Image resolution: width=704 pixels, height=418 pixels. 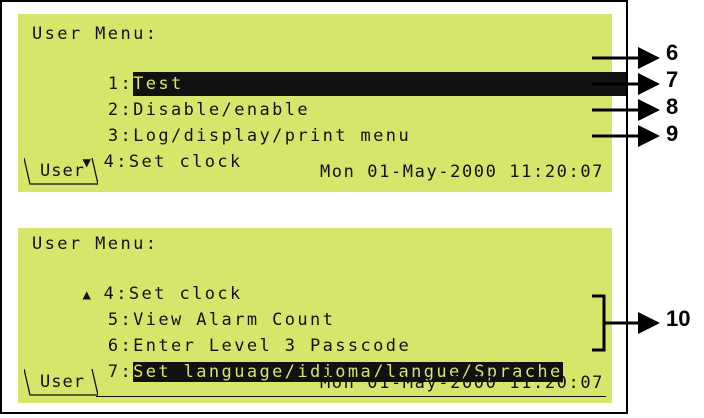 What do you see at coordinates (678, 318) in the screenshot?
I see `callout-label-10: 10` at bounding box center [678, 318].